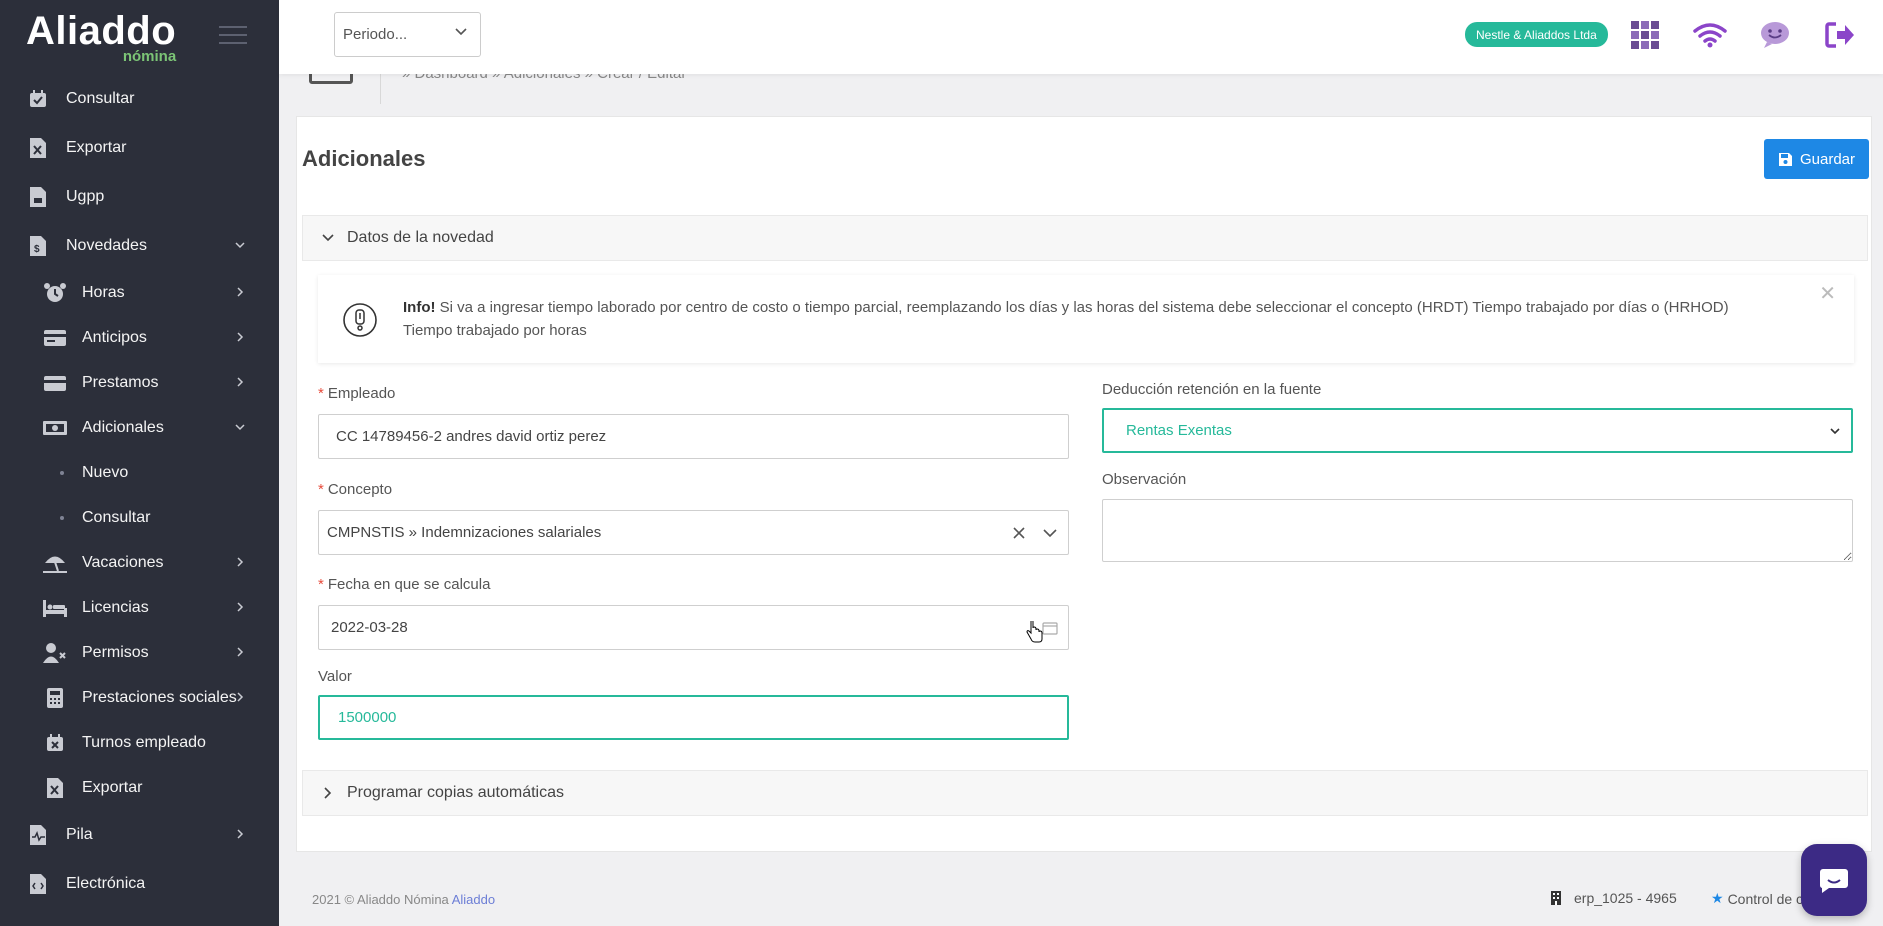  I want to click on empleado-field: CC 14789456-2 andres david ortiz perez, so click(693, 436).